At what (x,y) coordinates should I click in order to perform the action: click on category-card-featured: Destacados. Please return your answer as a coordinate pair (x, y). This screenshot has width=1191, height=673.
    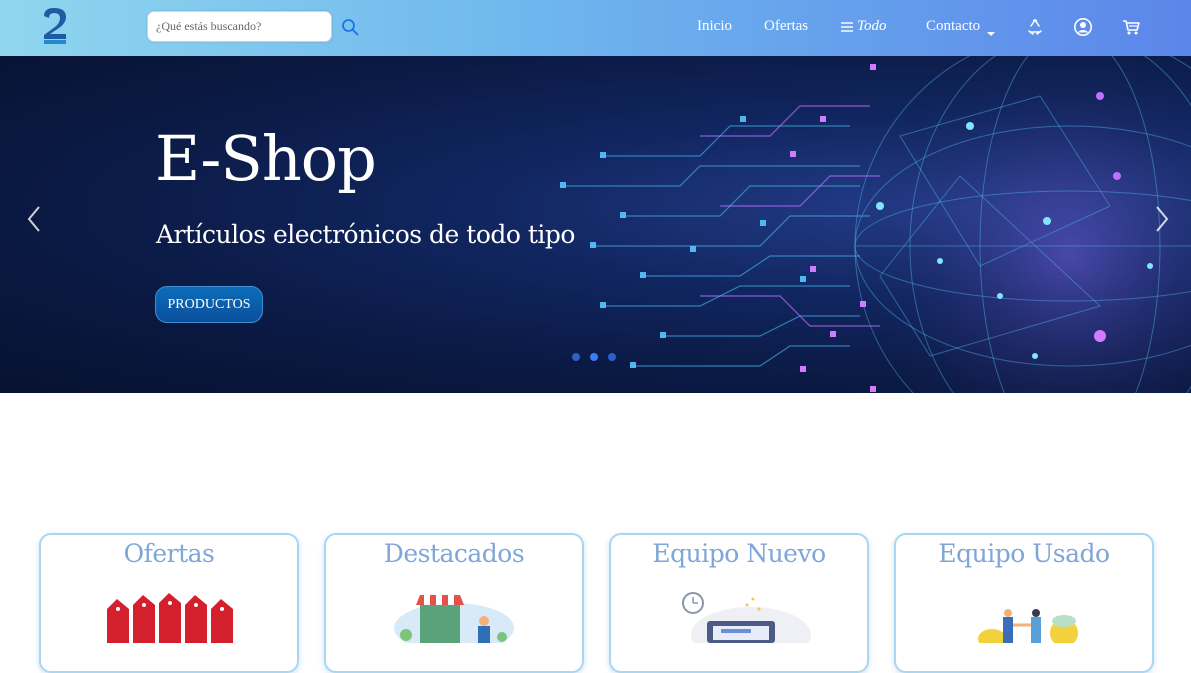
    Looking at the image, I should click on (454, 603).